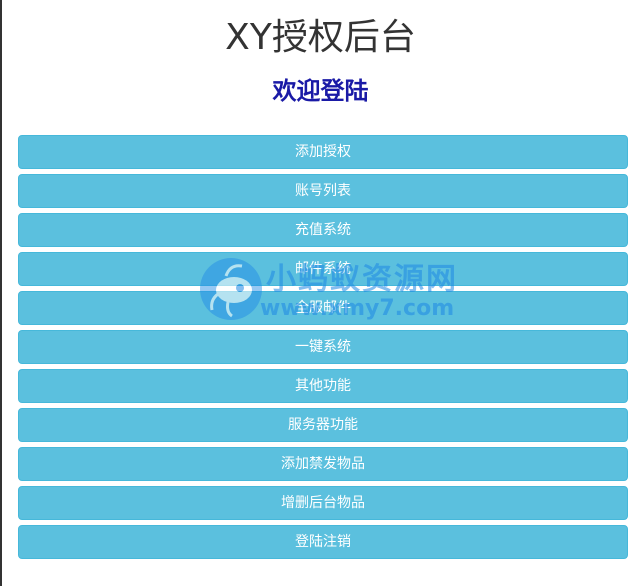 The height and width of the screenshot is (586, 639). I want to click on mail-system-button: 邮件系统, so click(323, 269).